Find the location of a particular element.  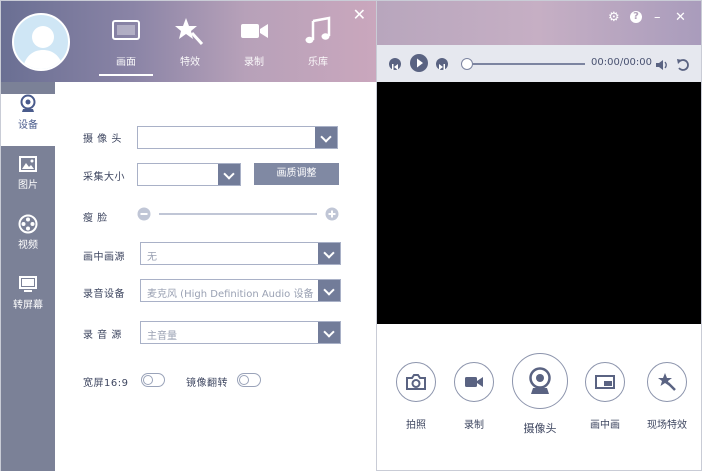

image-adjust-button: 画质调整 is located at coordinates (296, 174).